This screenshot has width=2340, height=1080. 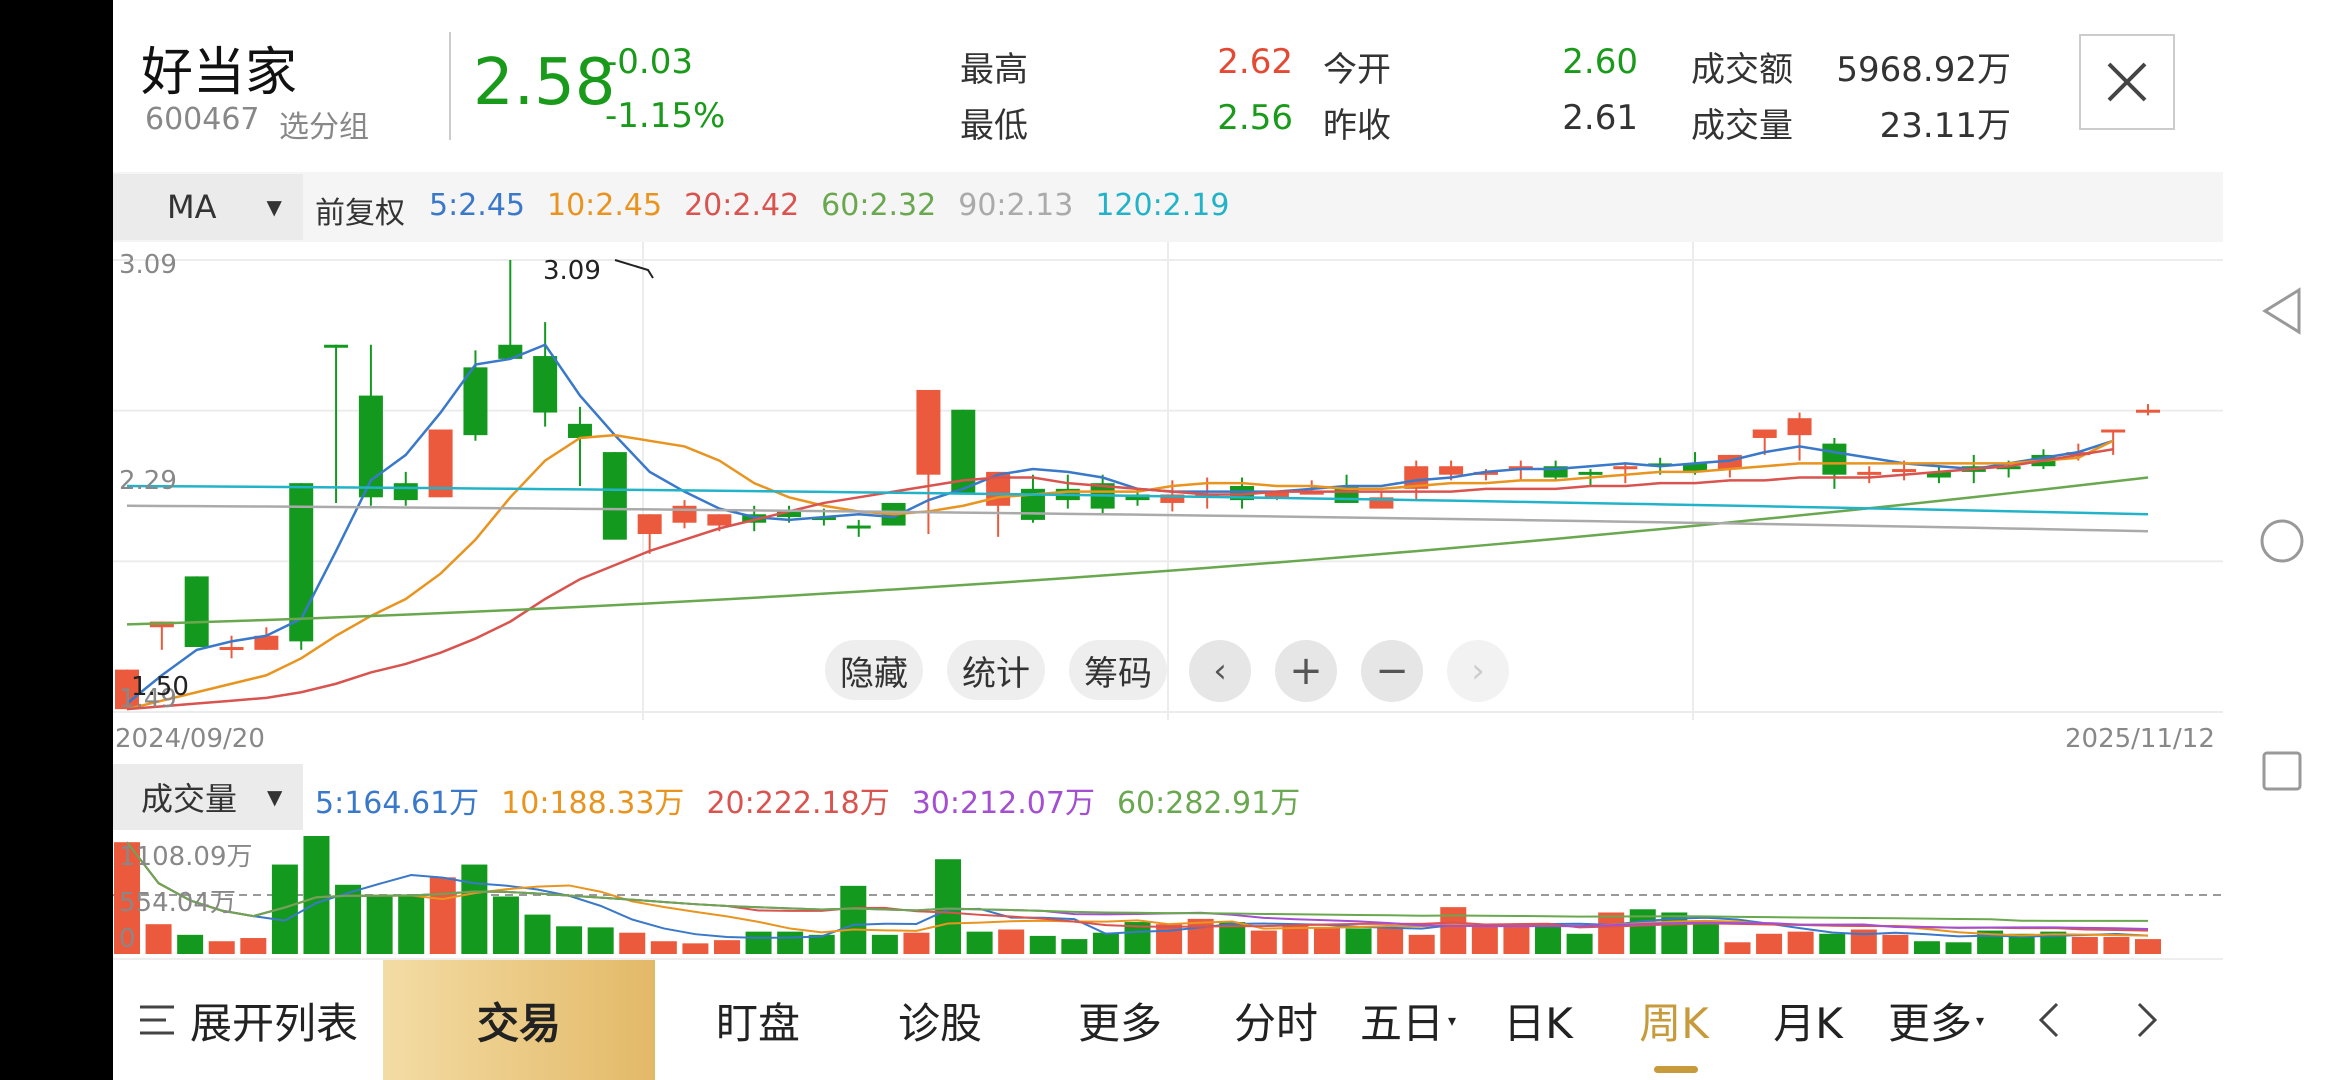 I want to click on ma-legend-item-2: 20:2.42, so click(x=742, y=205).